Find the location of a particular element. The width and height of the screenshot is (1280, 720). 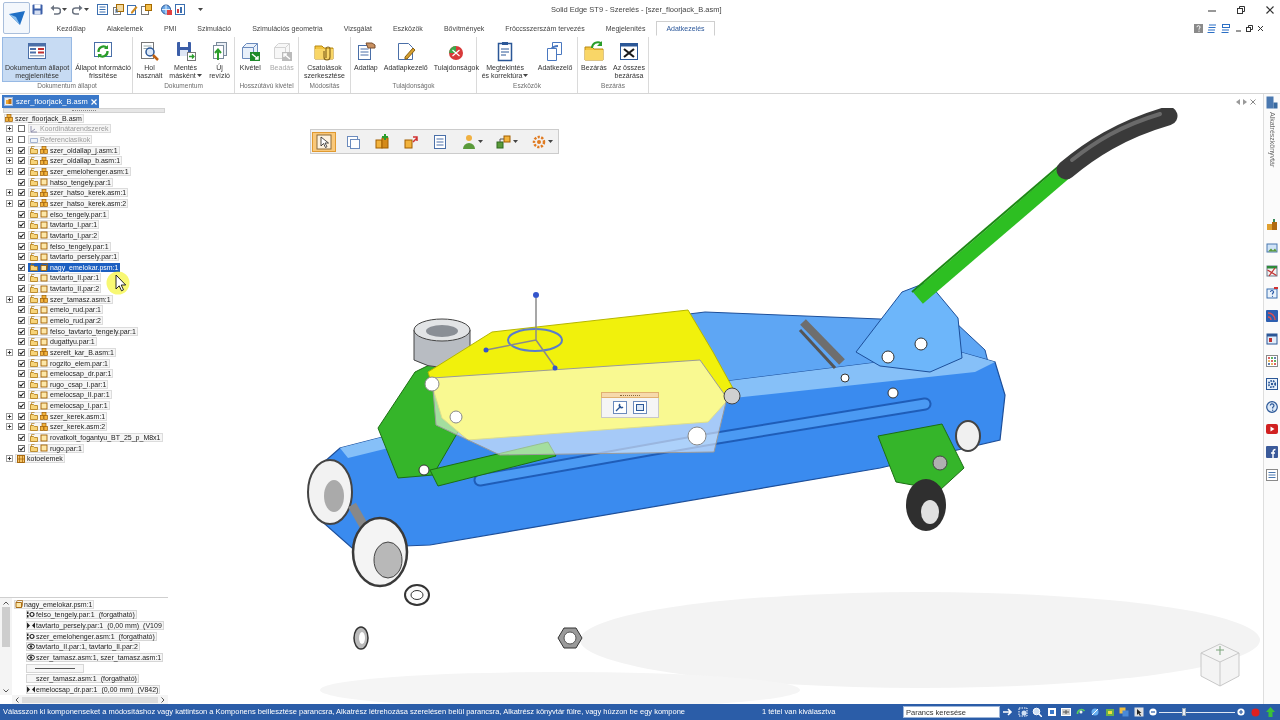

arrow-icon is located at coordinates (1008, 712).